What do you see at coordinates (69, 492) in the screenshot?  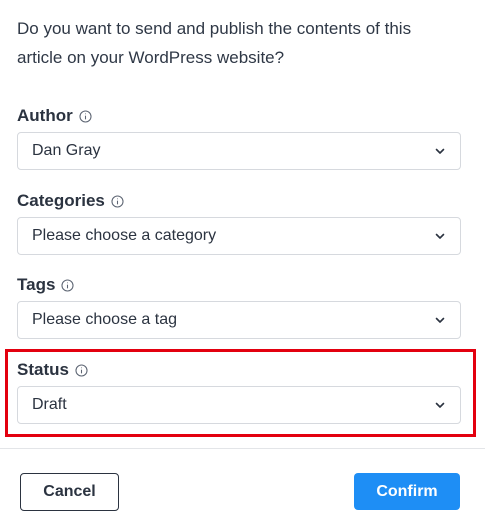 I see `cancel-button: Cancel` at bounding box center [69, 492].